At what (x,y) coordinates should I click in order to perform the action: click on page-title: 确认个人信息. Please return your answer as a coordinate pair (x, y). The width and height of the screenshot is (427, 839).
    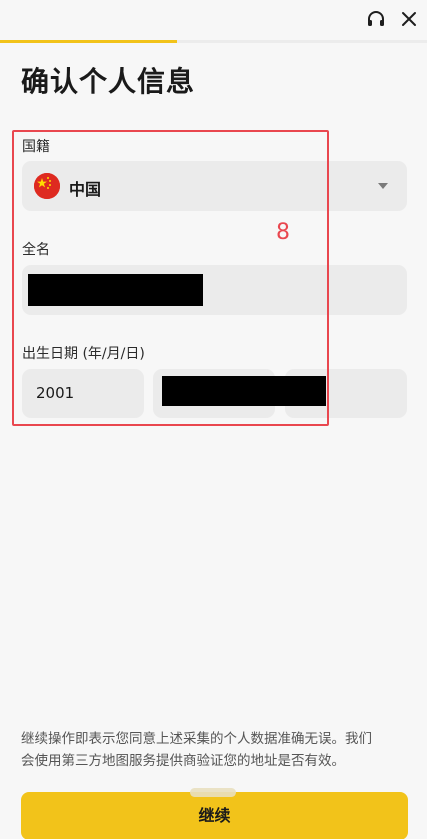
    Looking at the image, I should click on (108, 81).